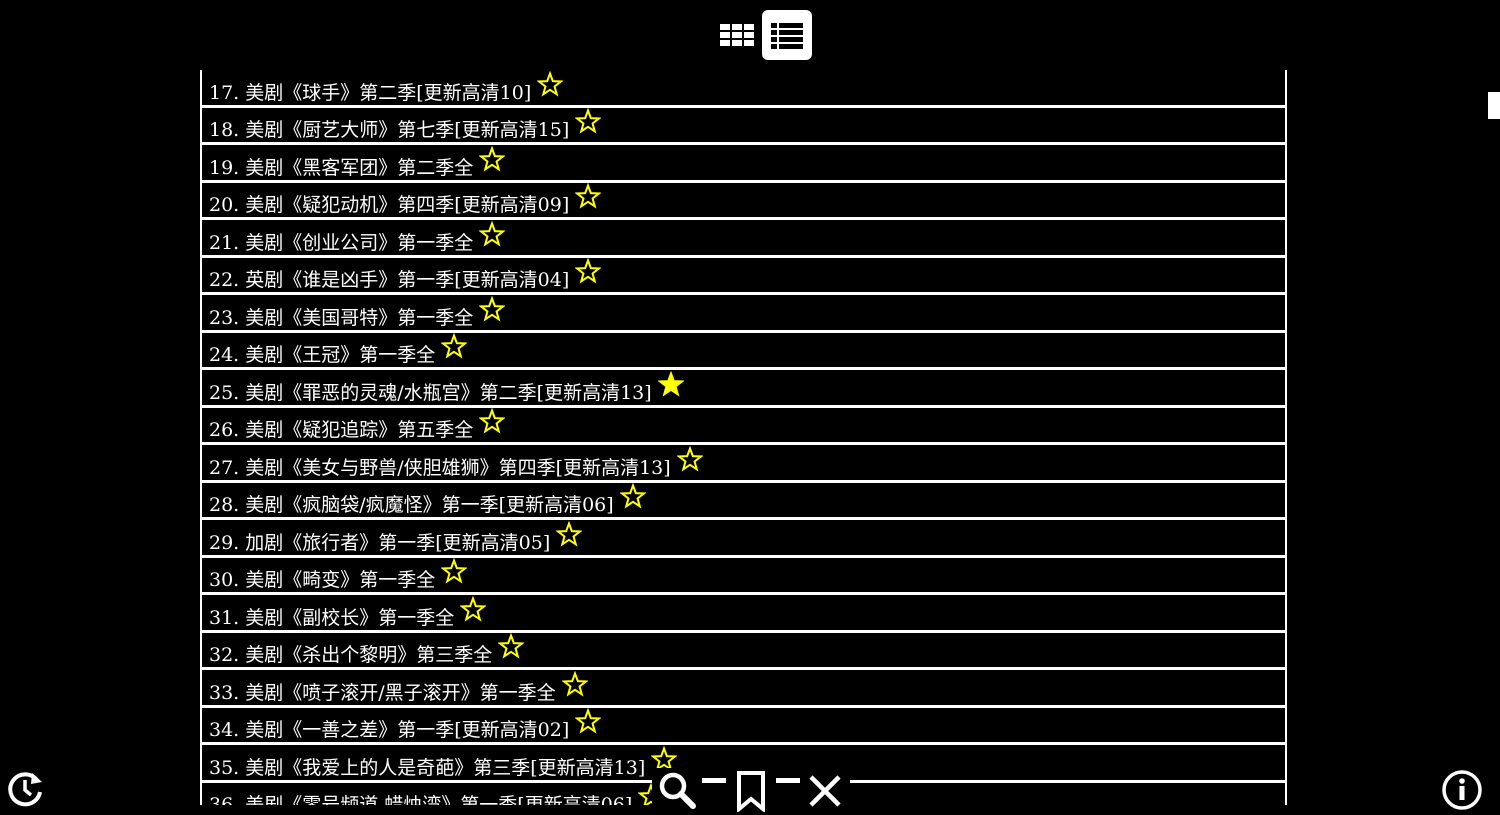  What do you see at coordinates (379, 543) in the screenshot?
I see `list-item-title: 29. 加剧《旅行者》第一季[更新高清05]` at bounding box center [379, 543].